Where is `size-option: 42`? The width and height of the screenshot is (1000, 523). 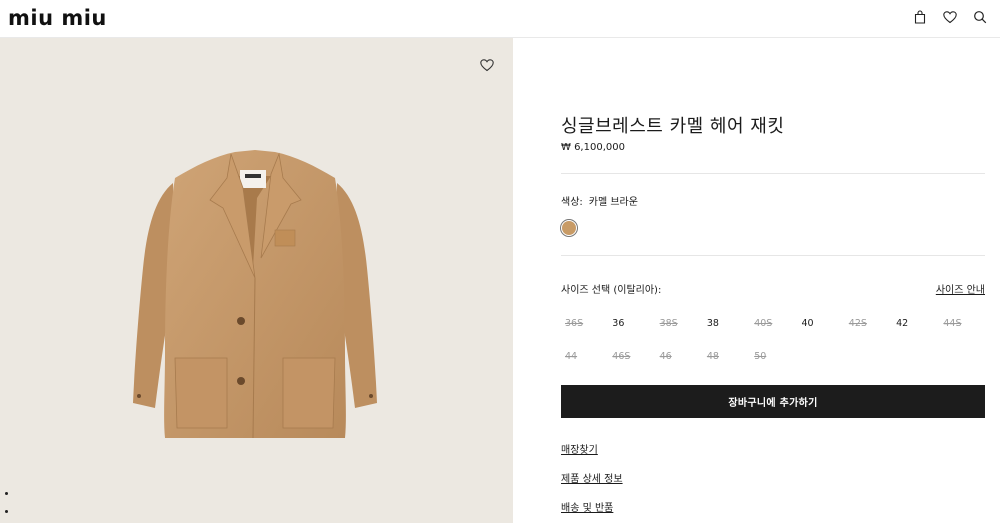
size-option: 42 is located at coordinates (915, 324).